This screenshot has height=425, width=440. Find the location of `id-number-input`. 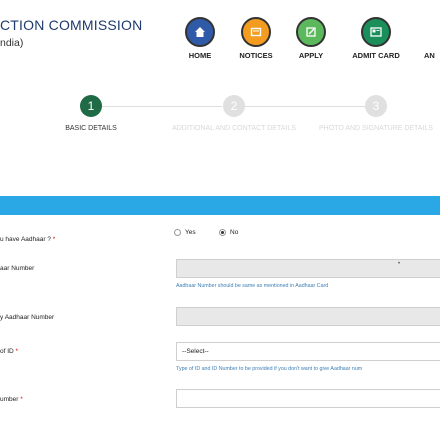

id-number-input is located at coordinates (308, 398).